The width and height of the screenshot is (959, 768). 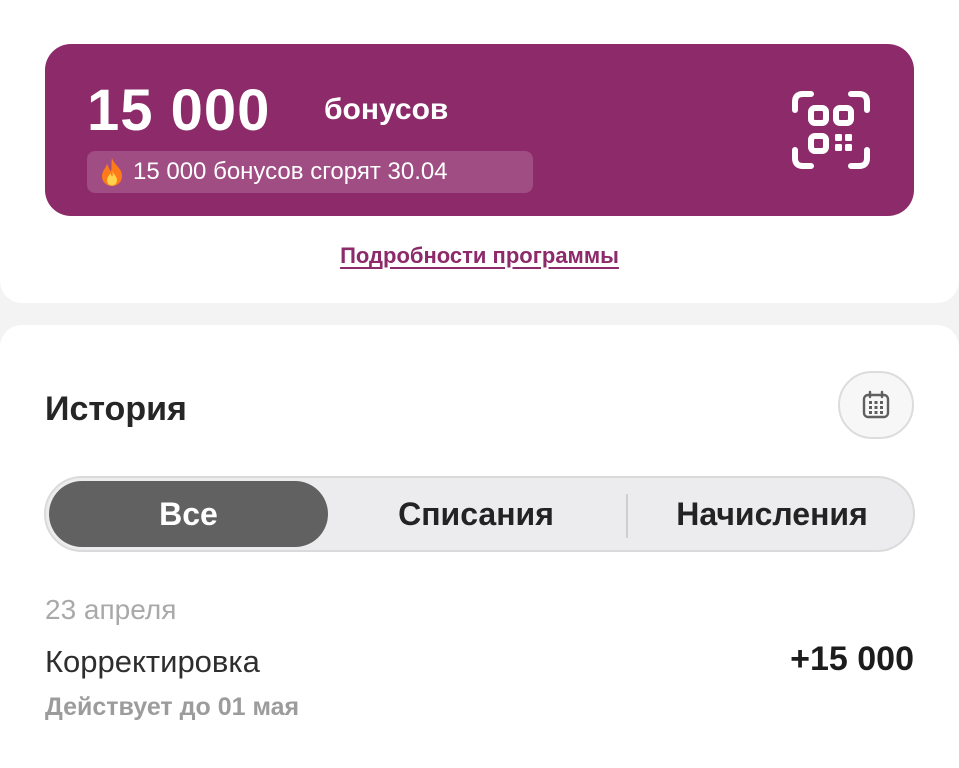 What do you see at coordinates (116, 409) in the screenshot?
I see `history-title: История` at bounding box center [116, 409].